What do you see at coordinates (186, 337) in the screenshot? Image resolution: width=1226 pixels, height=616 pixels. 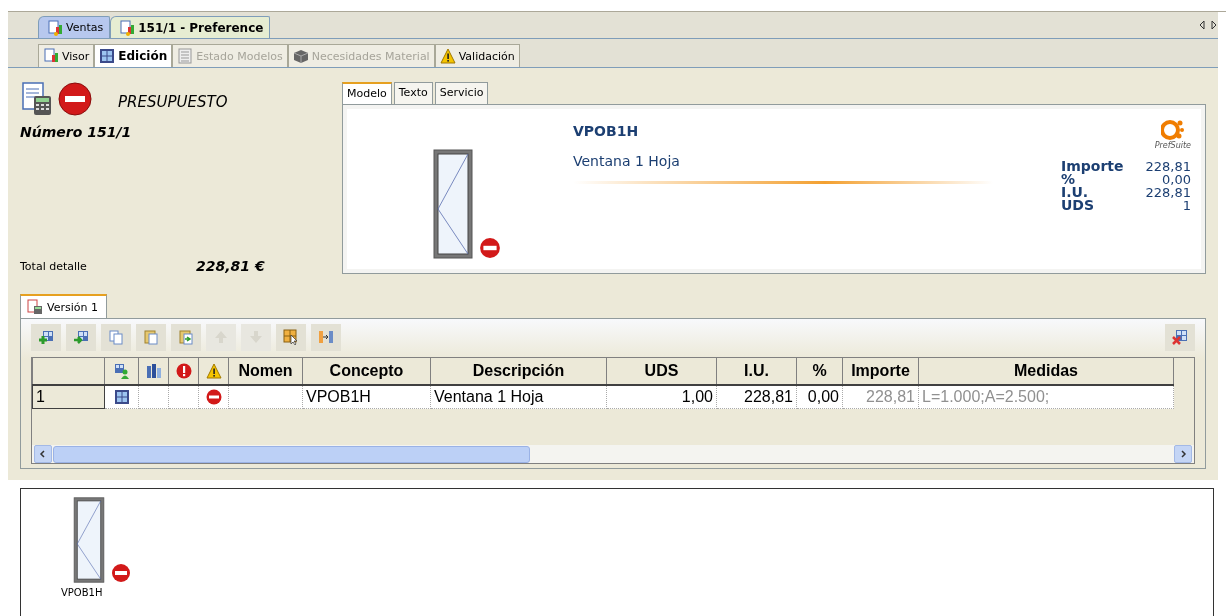 I see `paste-special-button` at bounding box center [186, 337].